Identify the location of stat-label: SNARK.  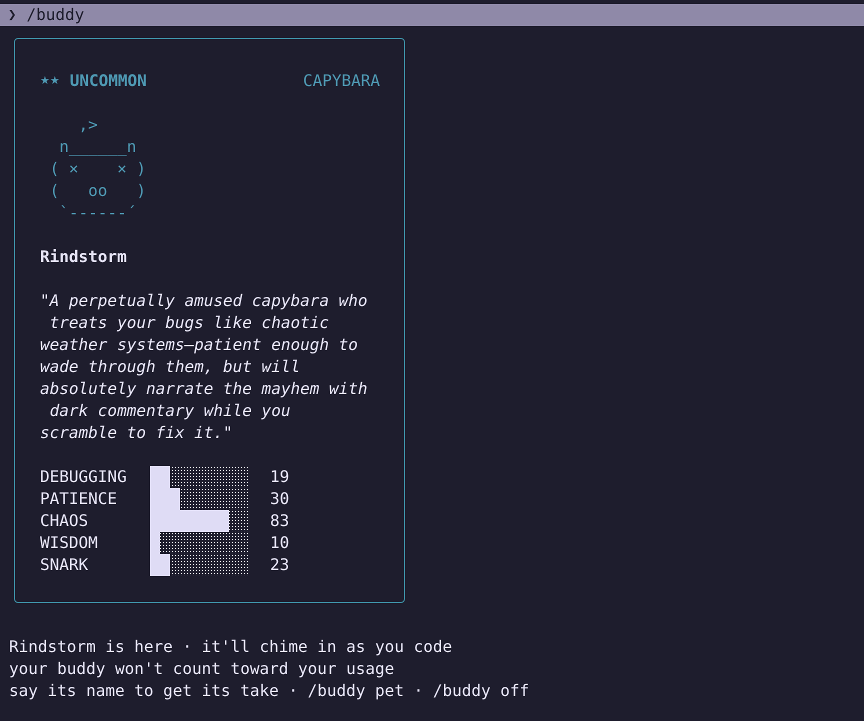
(65, 565).